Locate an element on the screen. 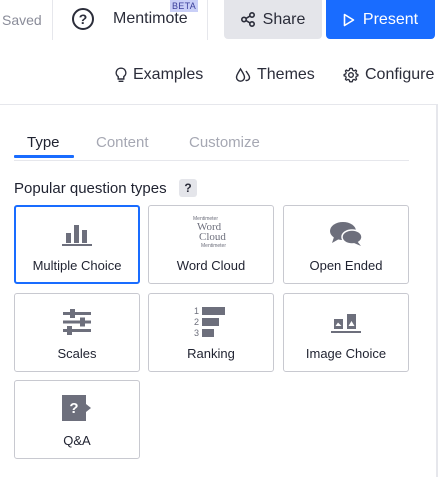 Image resolution: width=438 pixels, height=477 pixels. tab-type: Type is located at coordinates (43, 142).